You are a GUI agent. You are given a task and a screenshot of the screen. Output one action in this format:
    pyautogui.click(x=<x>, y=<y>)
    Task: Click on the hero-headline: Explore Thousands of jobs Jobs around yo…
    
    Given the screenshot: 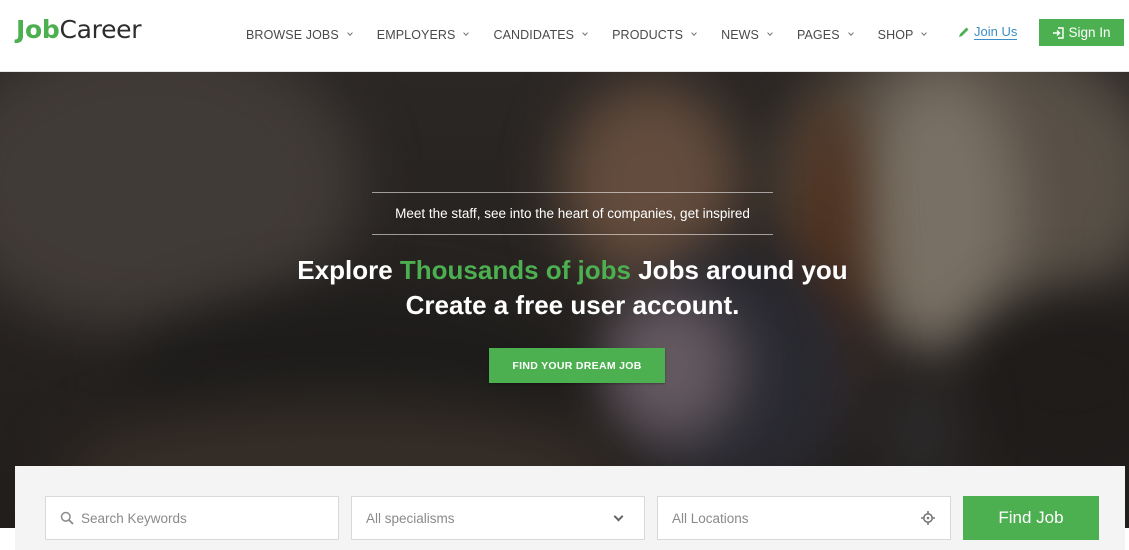 What is the action you would take?
    pyautogui.click(x=564, y=288)
    